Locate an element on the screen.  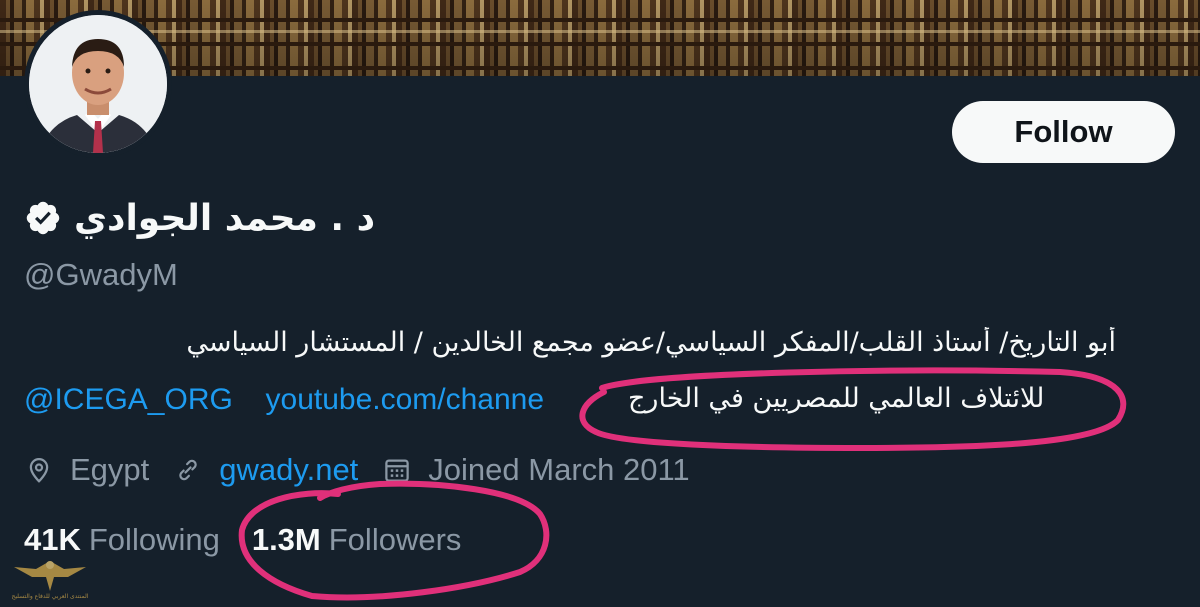
person-portrait-icon is located at coordinates (98, 84).